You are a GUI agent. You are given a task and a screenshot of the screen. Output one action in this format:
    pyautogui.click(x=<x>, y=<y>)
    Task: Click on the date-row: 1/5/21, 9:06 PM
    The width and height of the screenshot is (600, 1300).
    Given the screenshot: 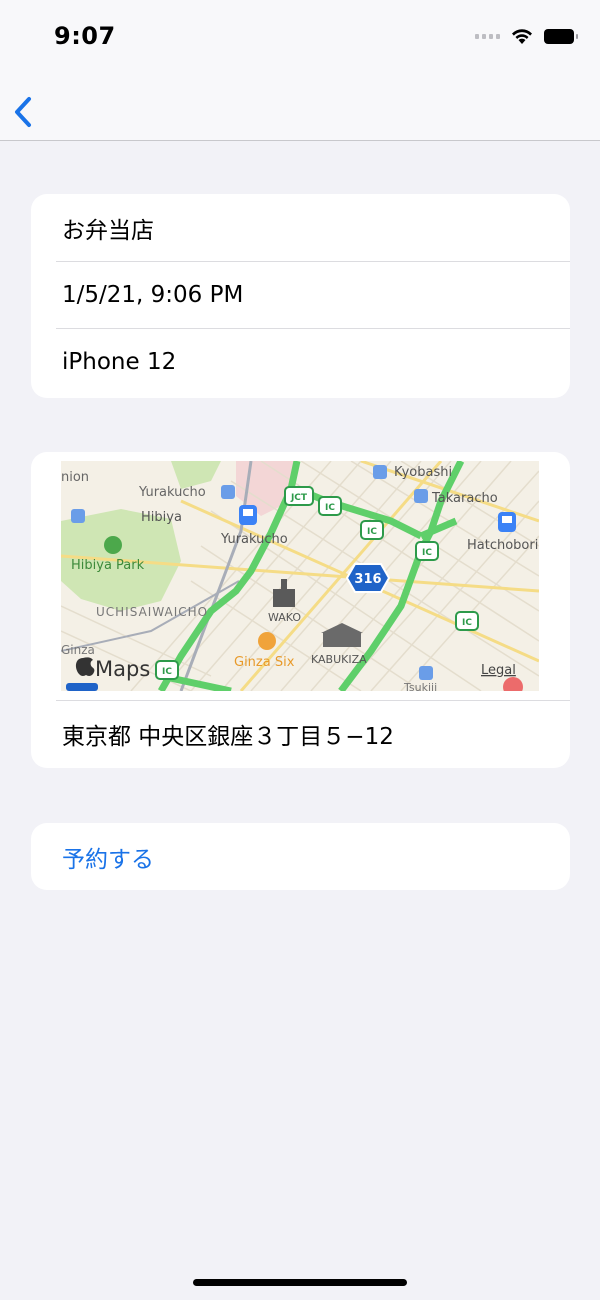 What is the action you would take?
    pyautogui.click(x=300, y=294)
    